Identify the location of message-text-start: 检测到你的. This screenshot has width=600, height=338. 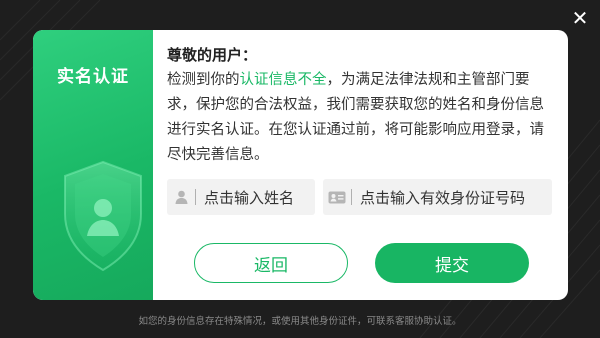
(203, 80).